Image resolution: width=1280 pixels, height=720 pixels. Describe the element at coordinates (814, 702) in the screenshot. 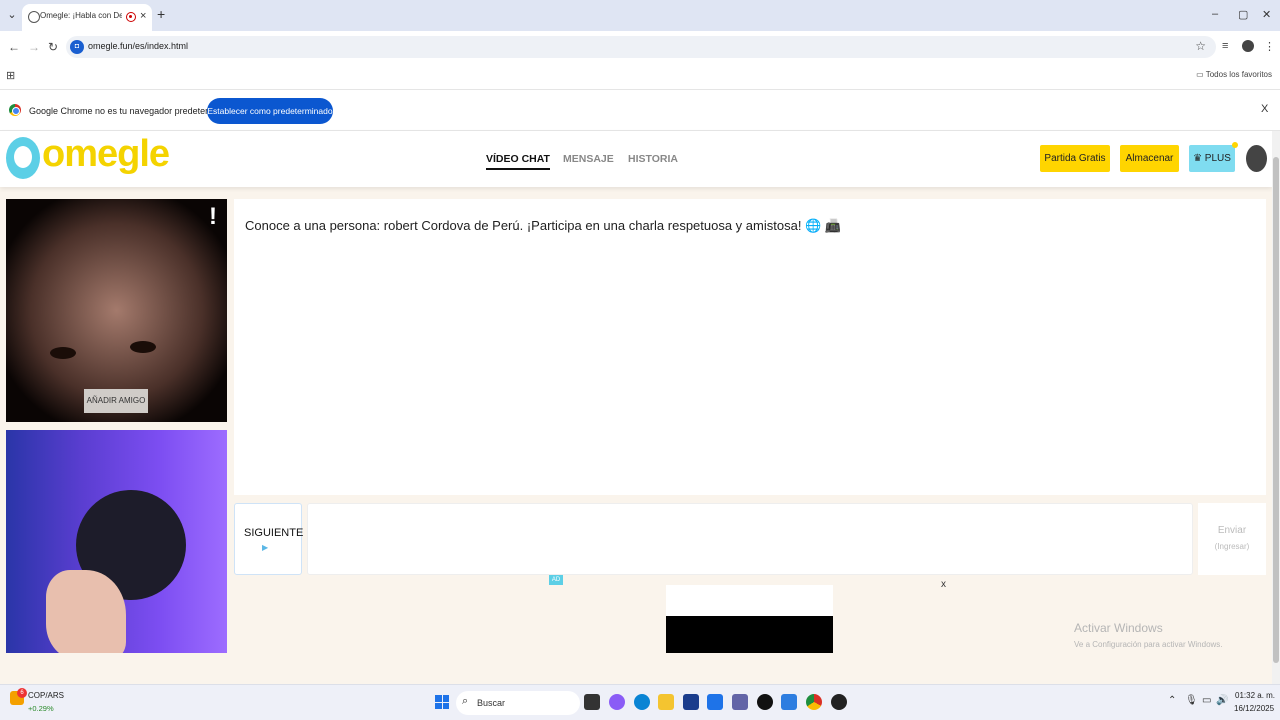

I see `chrome-taskbar-icon` at that location.